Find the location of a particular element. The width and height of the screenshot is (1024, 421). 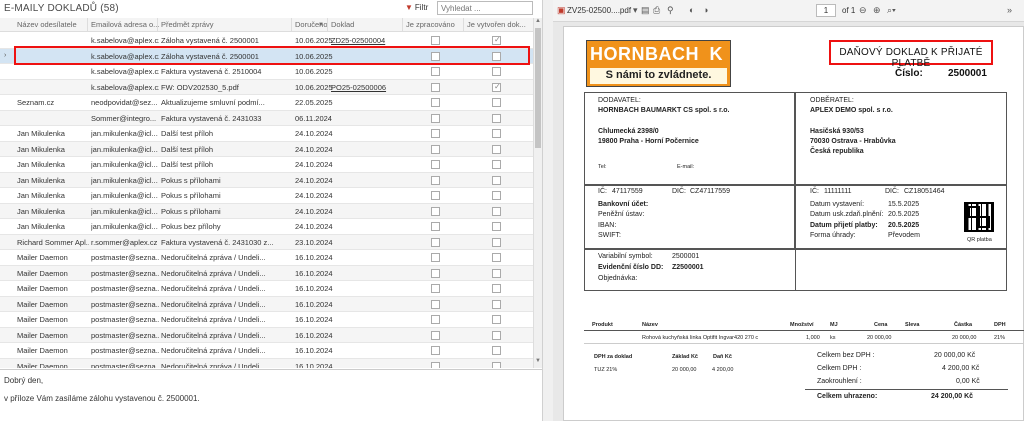

items-column-header: Částka is located at coordinates (963, 325).